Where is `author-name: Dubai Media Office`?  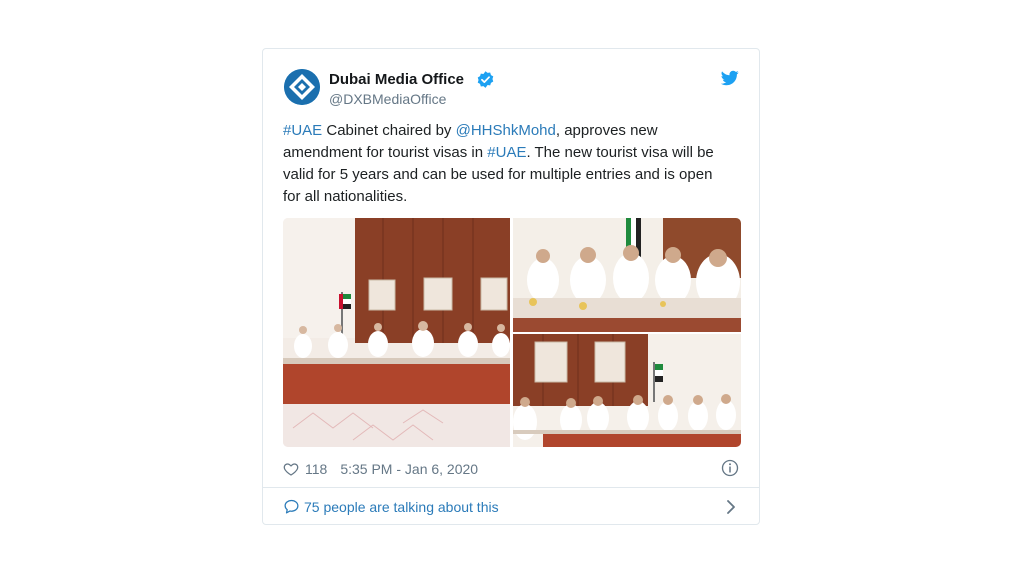 author-name: Dubai Media Office is located at coordinates (396, 79).